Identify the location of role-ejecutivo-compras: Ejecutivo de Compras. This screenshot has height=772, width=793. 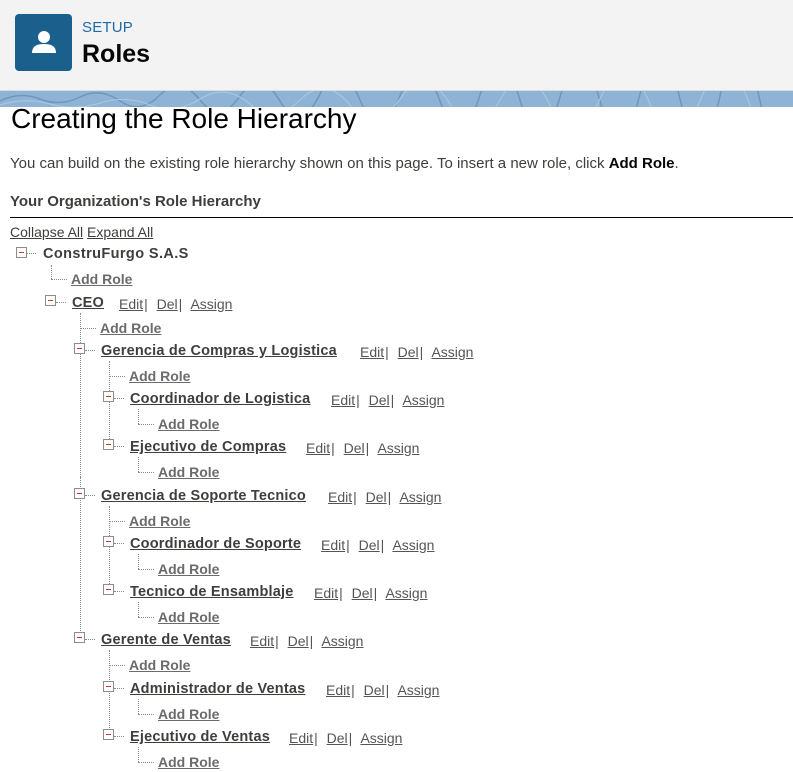
(208, 447).